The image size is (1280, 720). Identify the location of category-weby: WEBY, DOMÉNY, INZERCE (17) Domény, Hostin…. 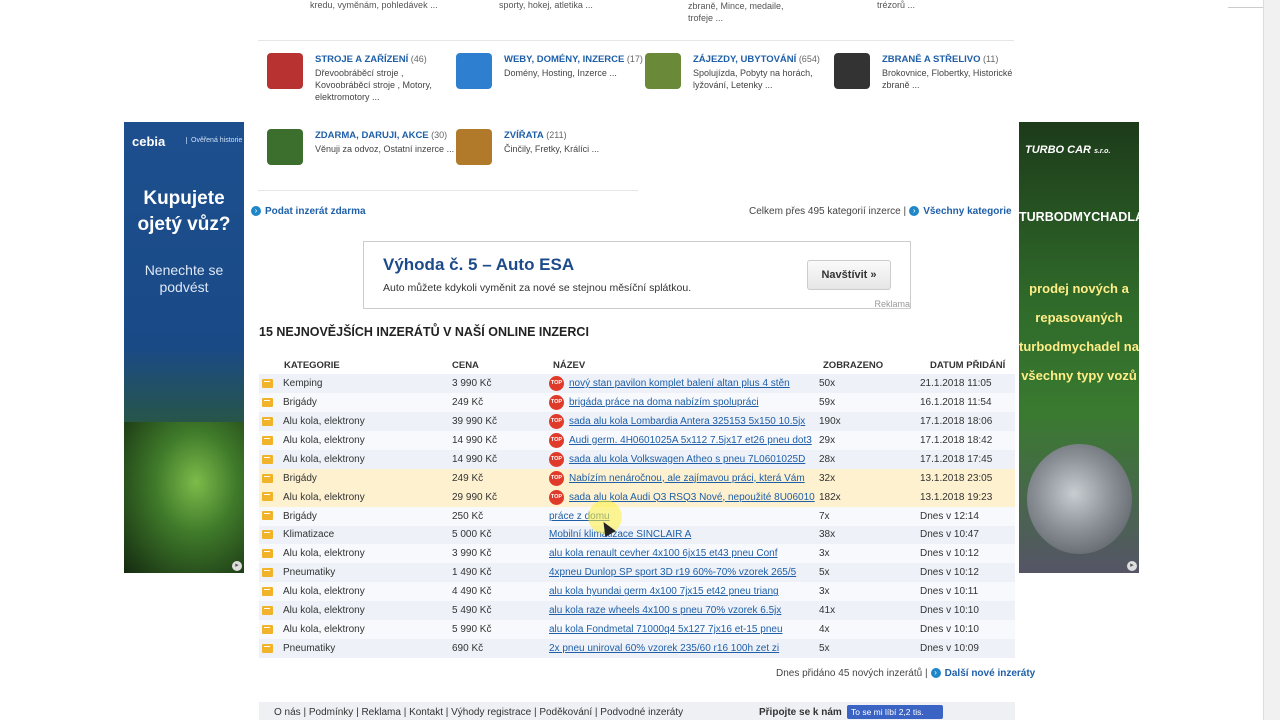
(549, 83).